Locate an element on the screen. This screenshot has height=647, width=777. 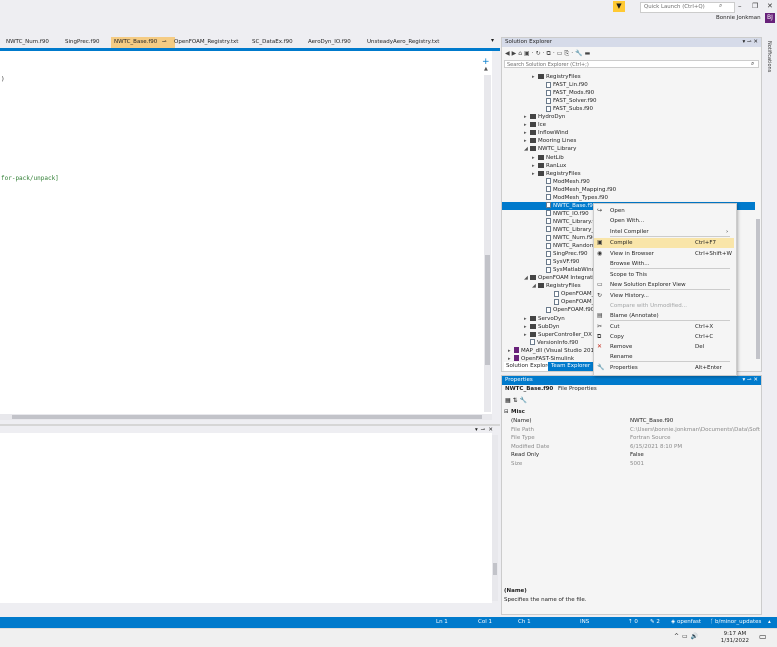
tab-nwtc-num: NWTC_Num.f90 is located at coordinates (27, 42).